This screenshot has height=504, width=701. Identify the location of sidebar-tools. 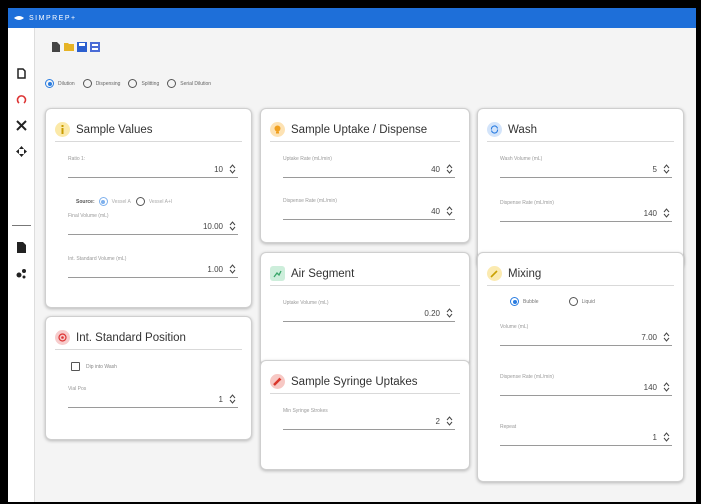
(21, 125).